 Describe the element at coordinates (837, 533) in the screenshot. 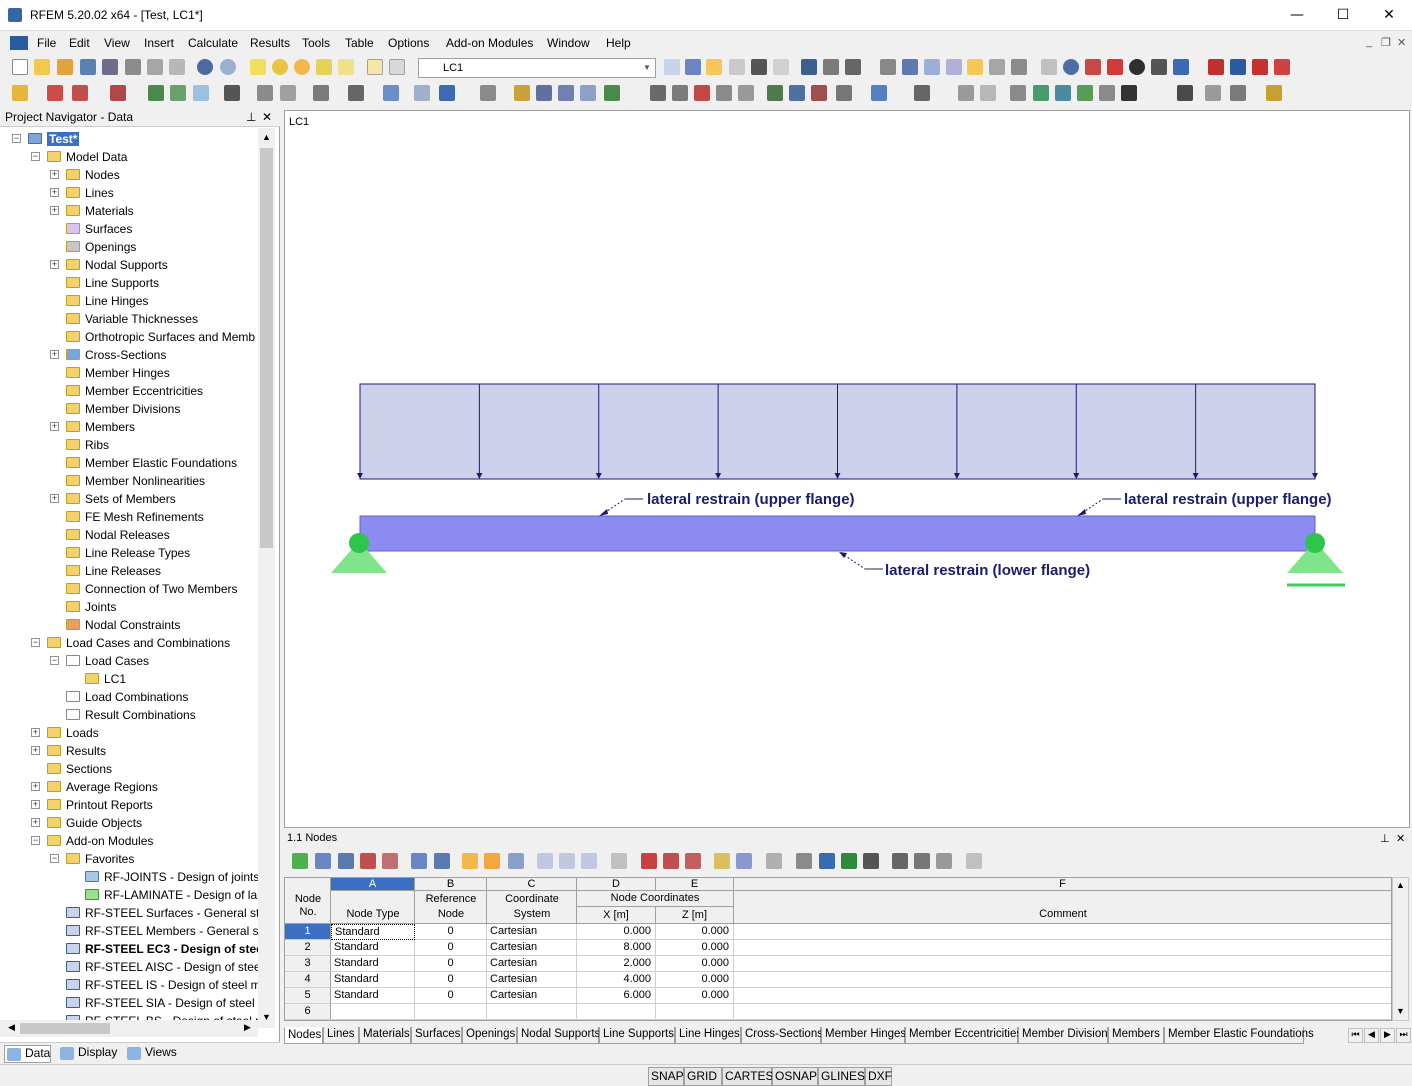

I see `beam-member` at that location.